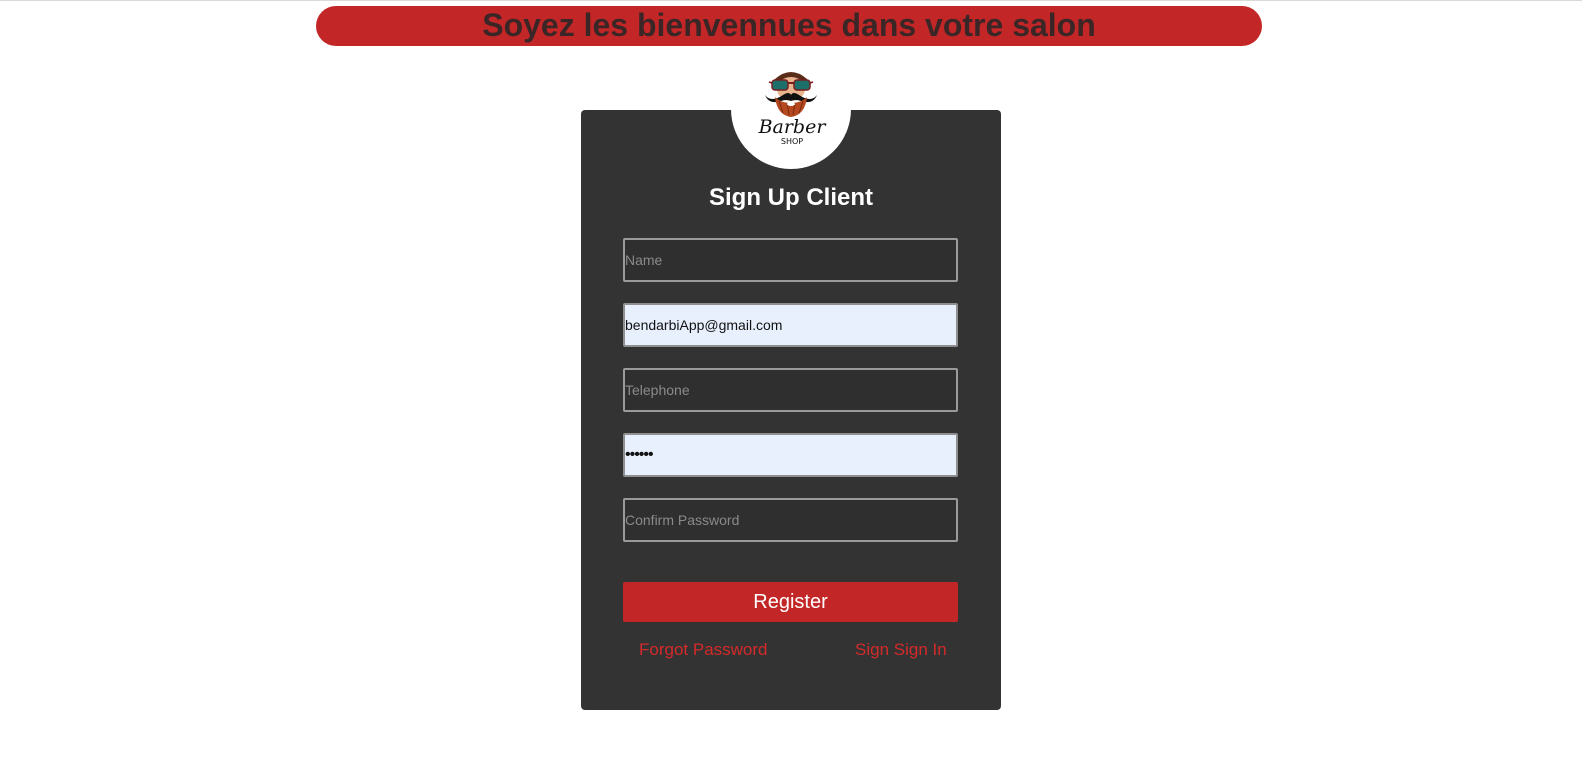 Image resolution: width=1582 pixels, height=757 pixels. What do you see at coordinates (790, 325) in the screenshot?
I see `email-input` at bounding box center [790, 325].